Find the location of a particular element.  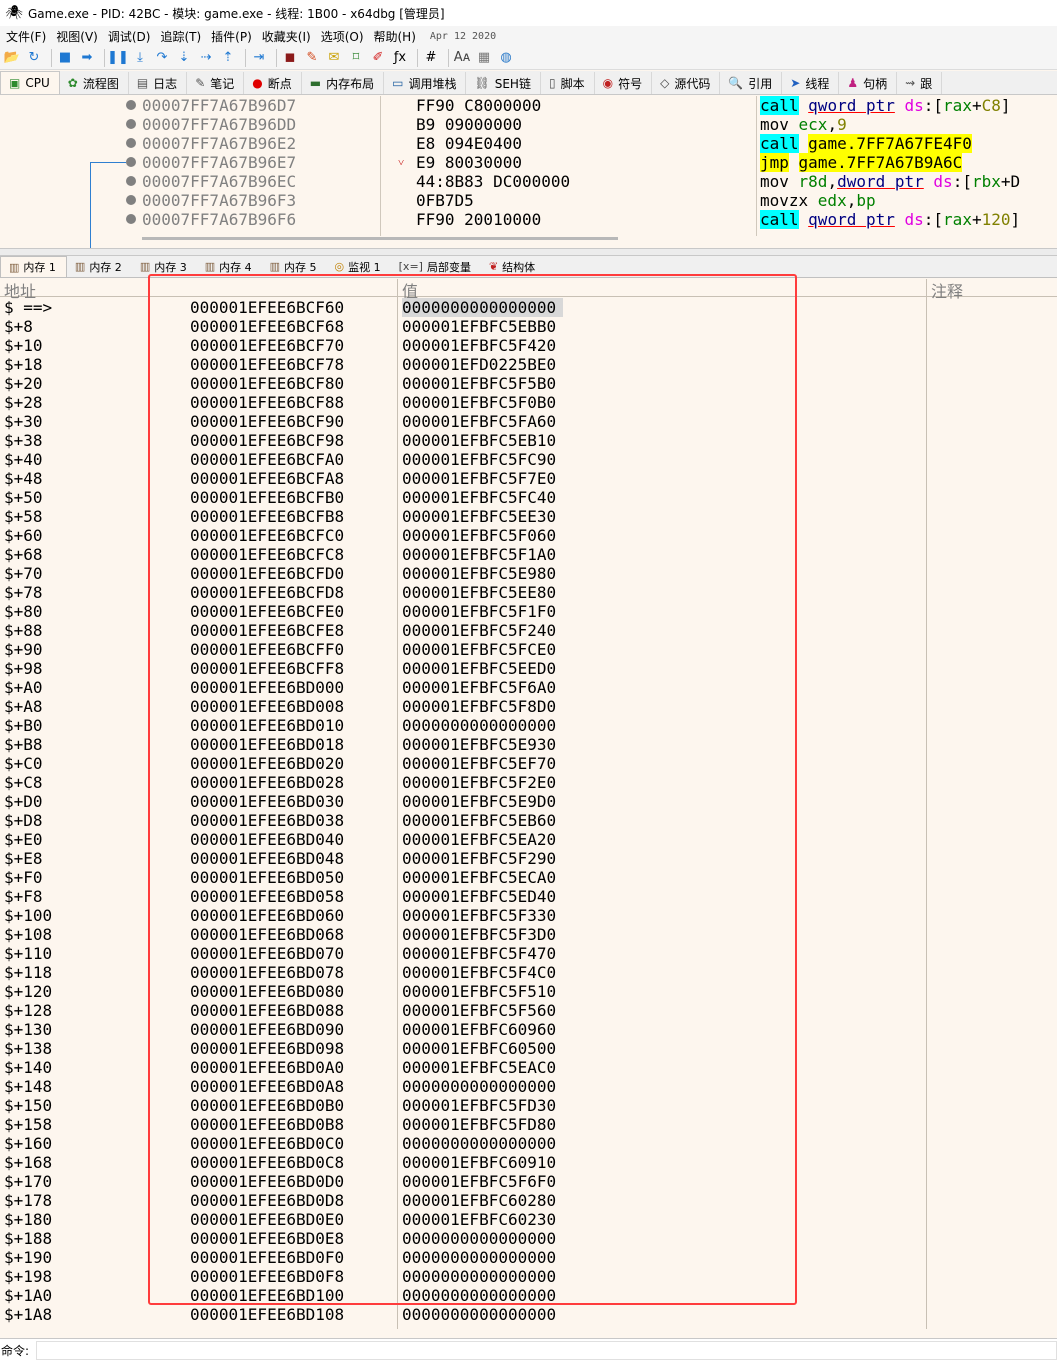

dump-row: $+78 000001EFEE6BCFD8 000001EFBFC5EE80 is located at coordinates (528, 592).